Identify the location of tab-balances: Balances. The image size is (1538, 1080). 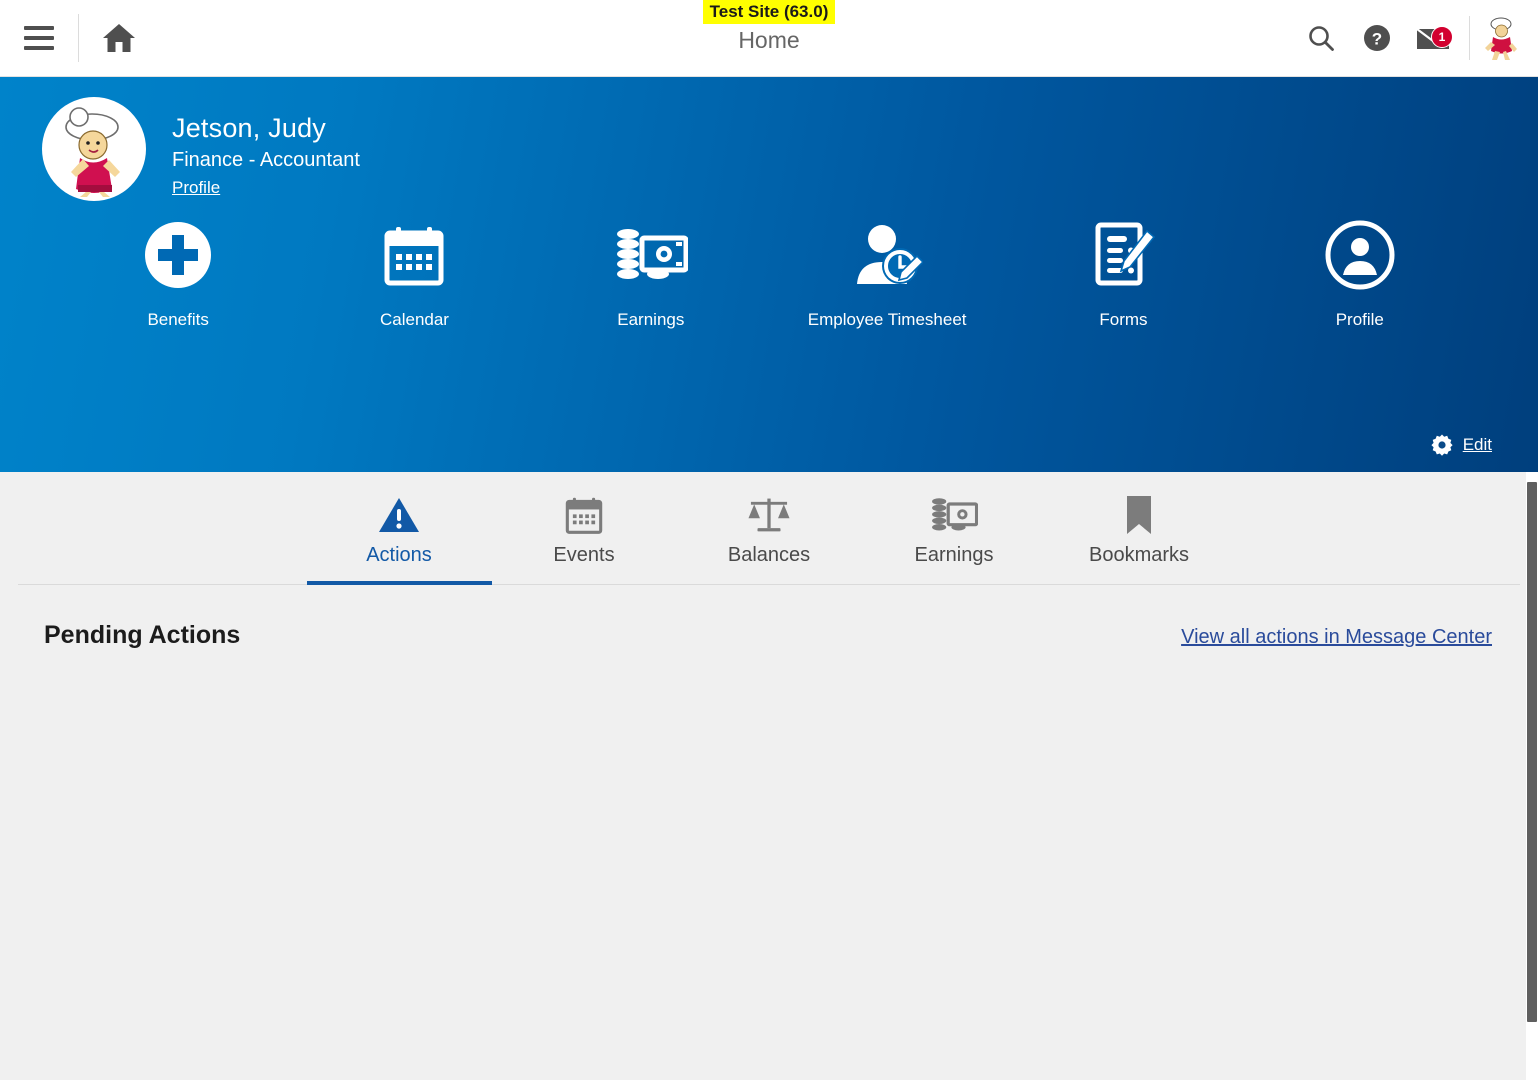
(769, 533).